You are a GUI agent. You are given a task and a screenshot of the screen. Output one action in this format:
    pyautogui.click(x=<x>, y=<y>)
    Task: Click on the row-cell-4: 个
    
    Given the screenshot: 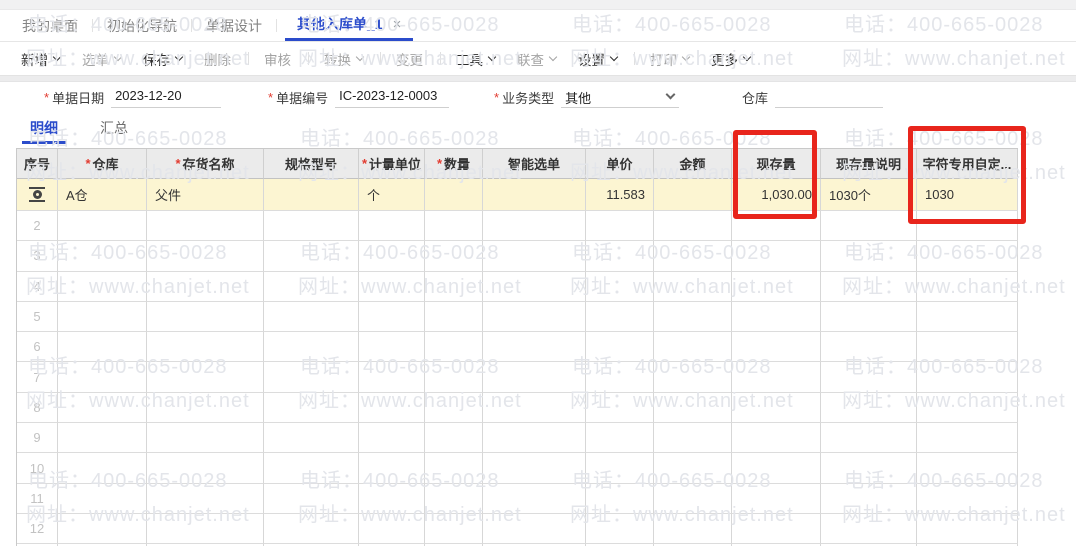 What is the action you would take?
    pyautogui.click(x=392, y=195)
    